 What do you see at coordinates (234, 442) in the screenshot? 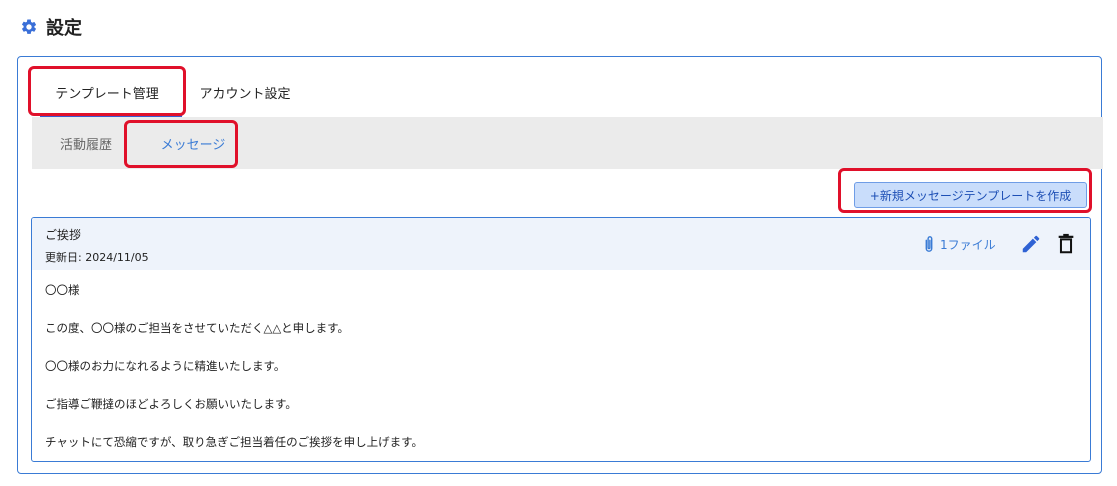
I see `template-body-line: チャットにて恐縮ですが、取り急ぎご担当着任のご挨拶を申し上げます。` at bounding box center [234, 442].